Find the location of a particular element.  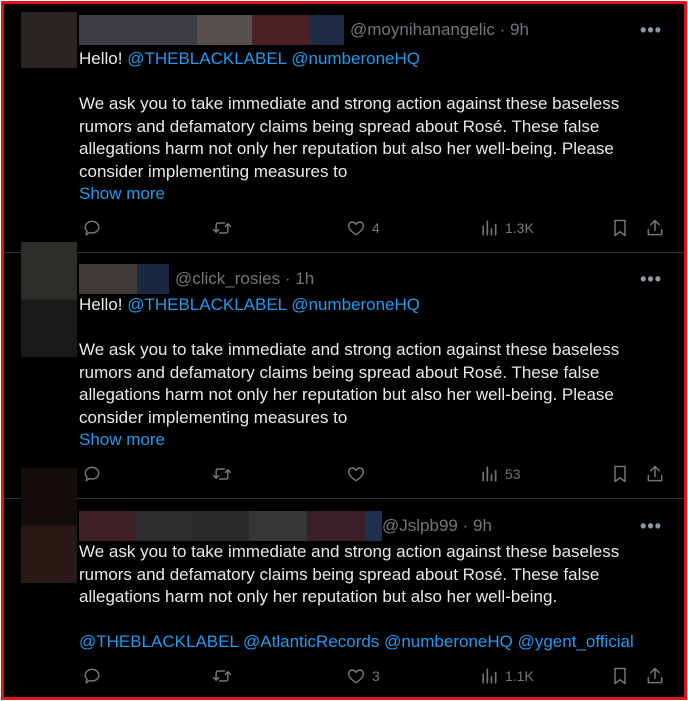

like-count: 4 is located at coordinates (376, 228).